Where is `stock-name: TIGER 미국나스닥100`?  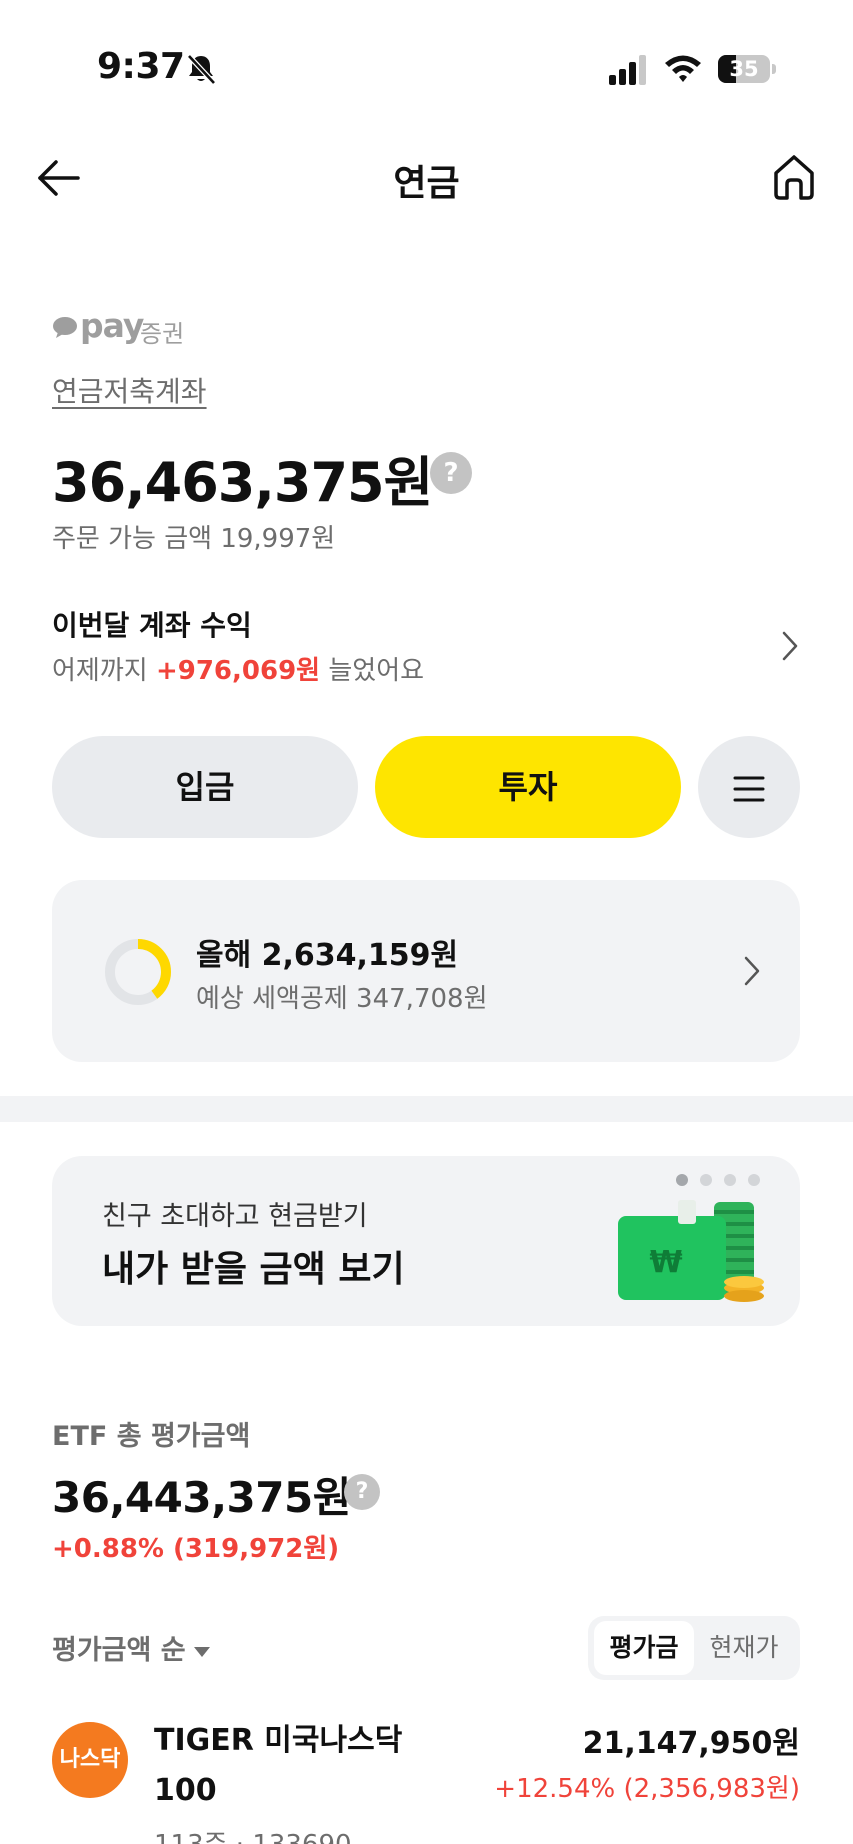 stock-name: TIGER 미국나스닥100 is located at coordinates (278, 1765).